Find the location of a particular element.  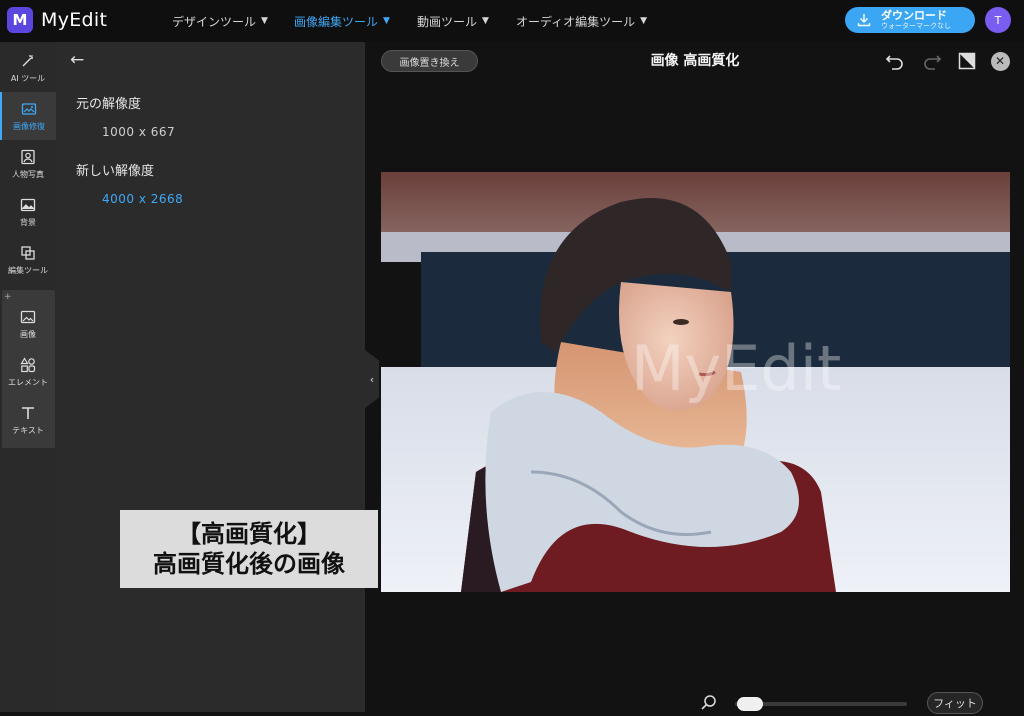

zoom-icon is located at coordinates (708, 702).